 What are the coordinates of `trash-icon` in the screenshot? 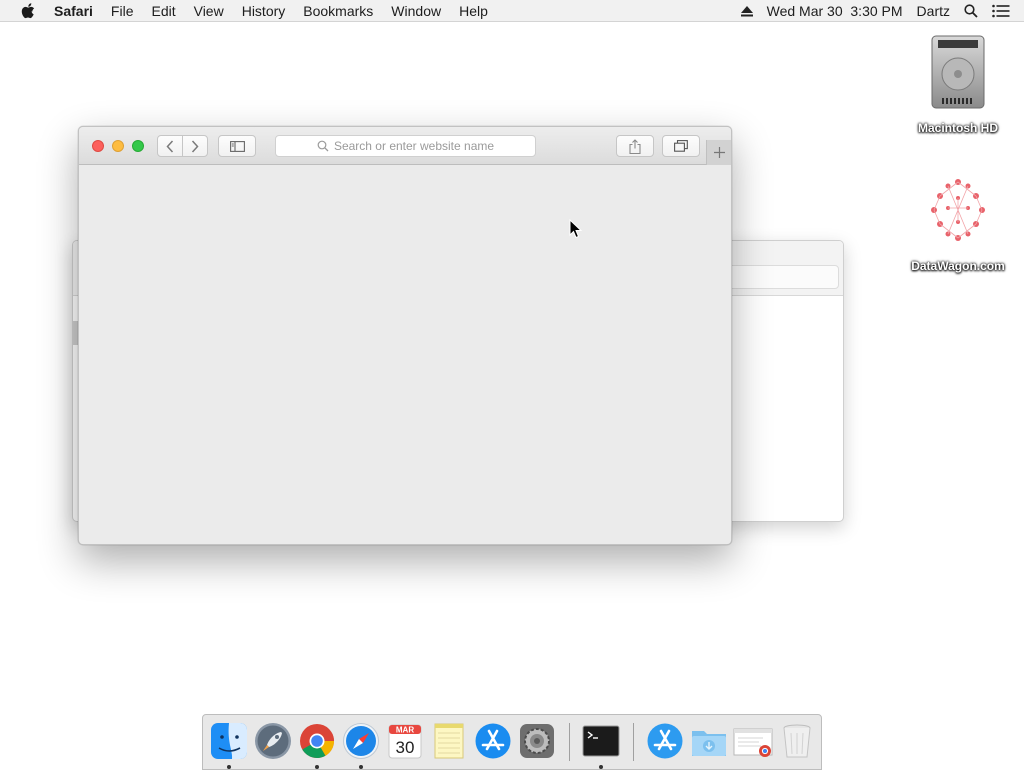 It's located at (797, 741).